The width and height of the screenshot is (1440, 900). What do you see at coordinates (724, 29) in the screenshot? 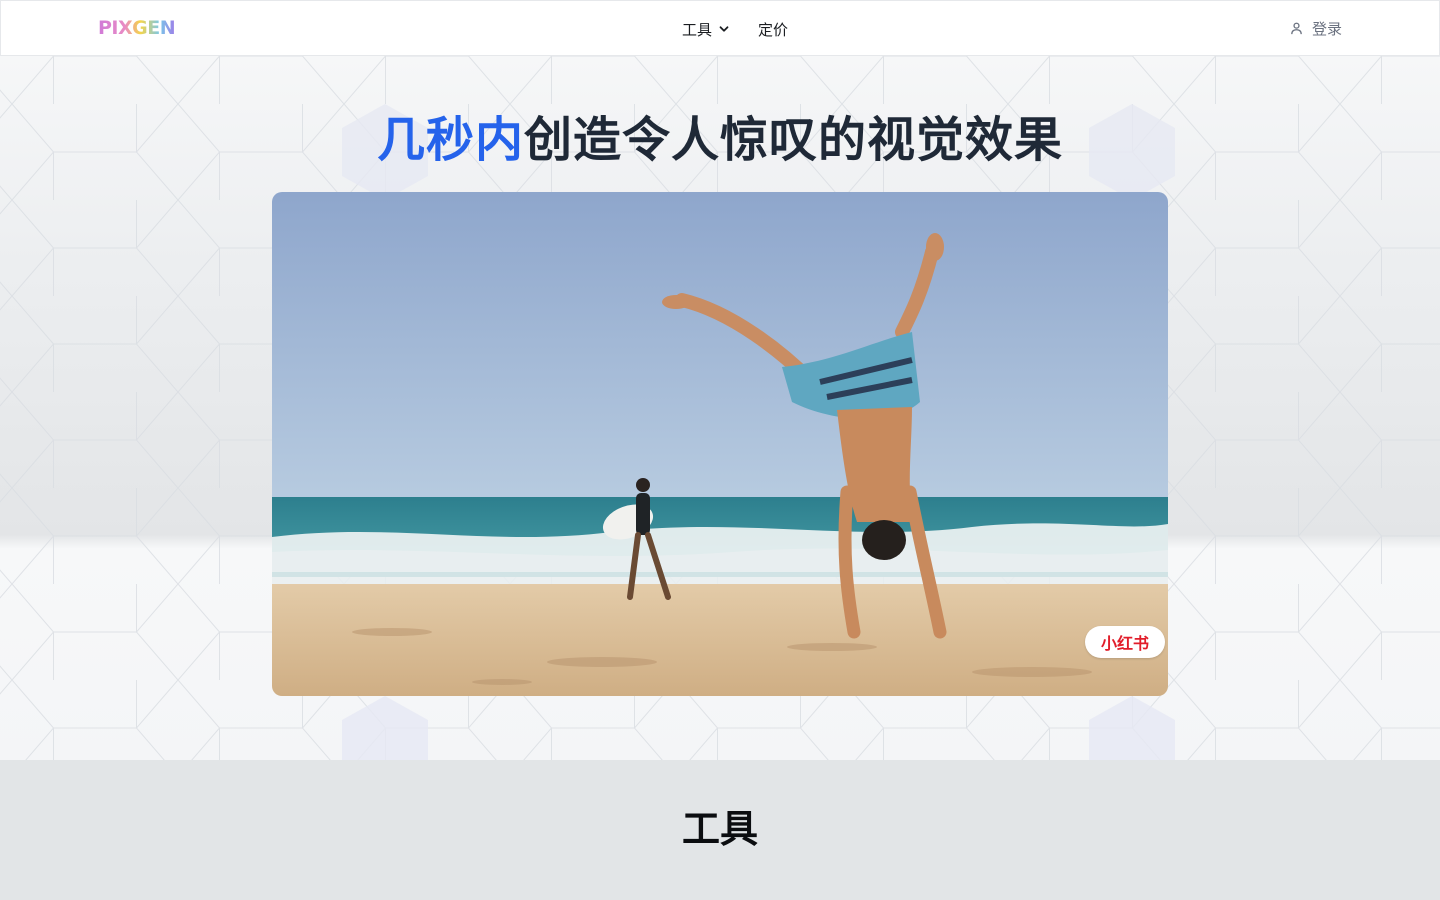
I see `chevron-down-icon` at bounding box center [724, 29].